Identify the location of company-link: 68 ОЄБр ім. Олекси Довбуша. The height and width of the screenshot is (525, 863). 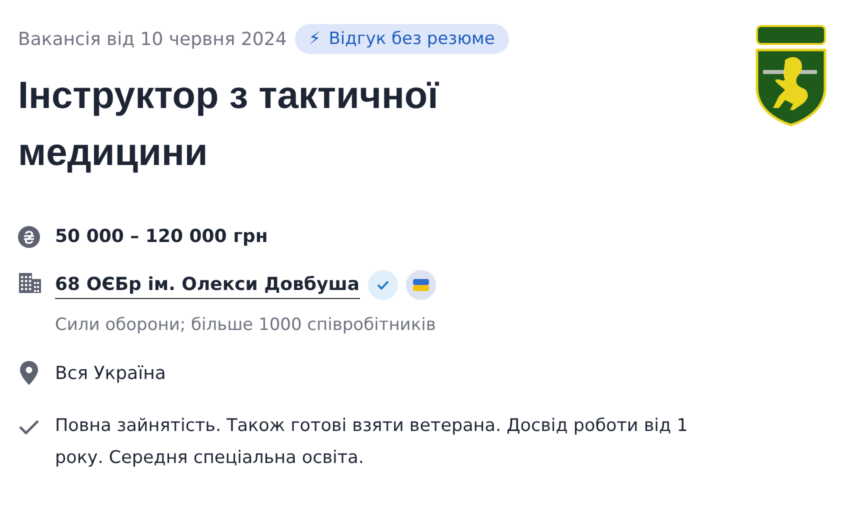
(207, 285).